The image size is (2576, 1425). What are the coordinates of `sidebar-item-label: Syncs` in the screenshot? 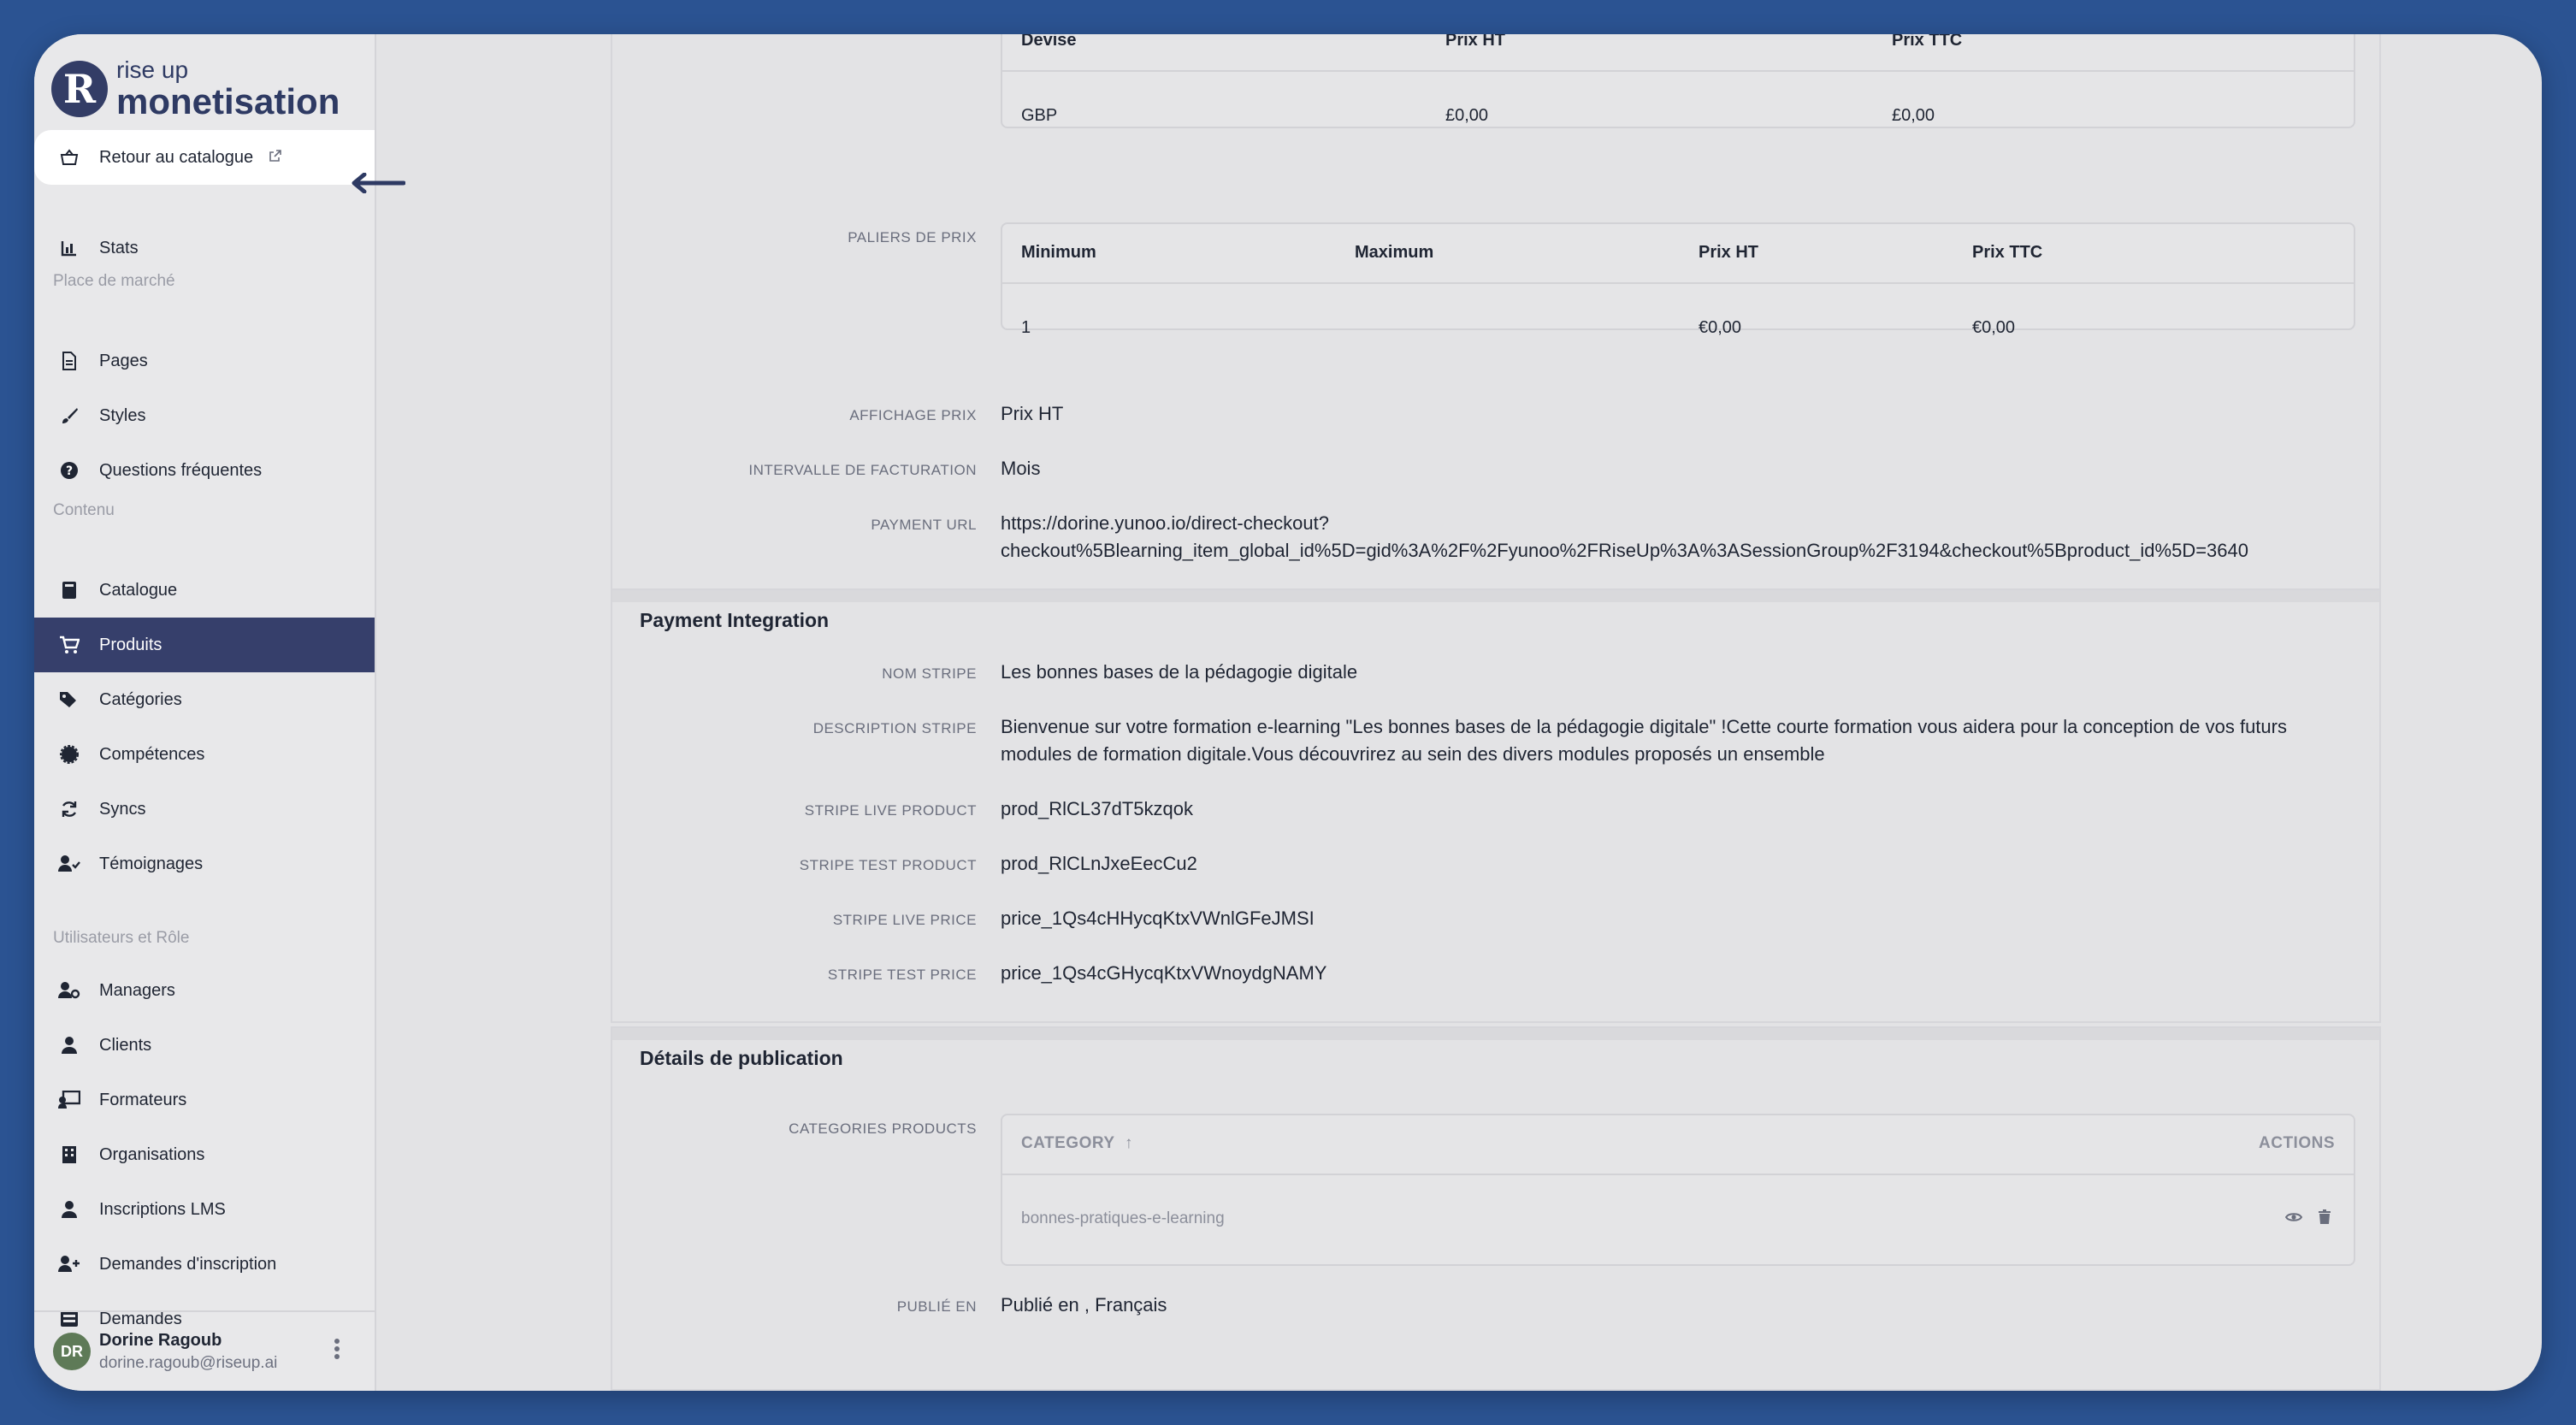 It's located at (122, 809).